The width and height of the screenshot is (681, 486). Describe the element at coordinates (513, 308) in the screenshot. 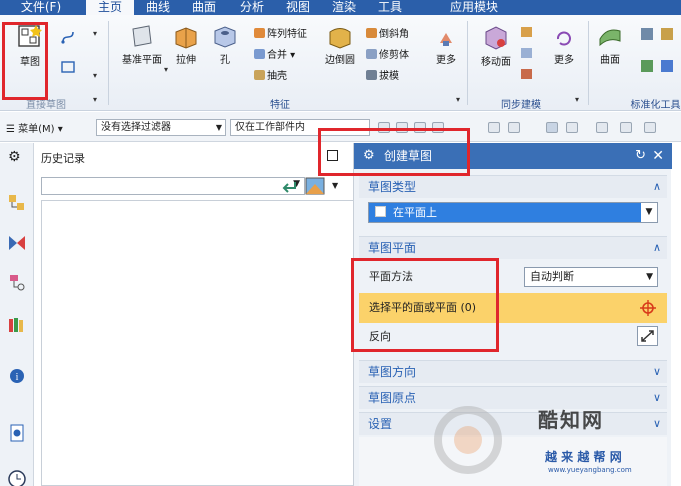

I see `select-face-row: 选择平的面或平面 (0)` at that location.